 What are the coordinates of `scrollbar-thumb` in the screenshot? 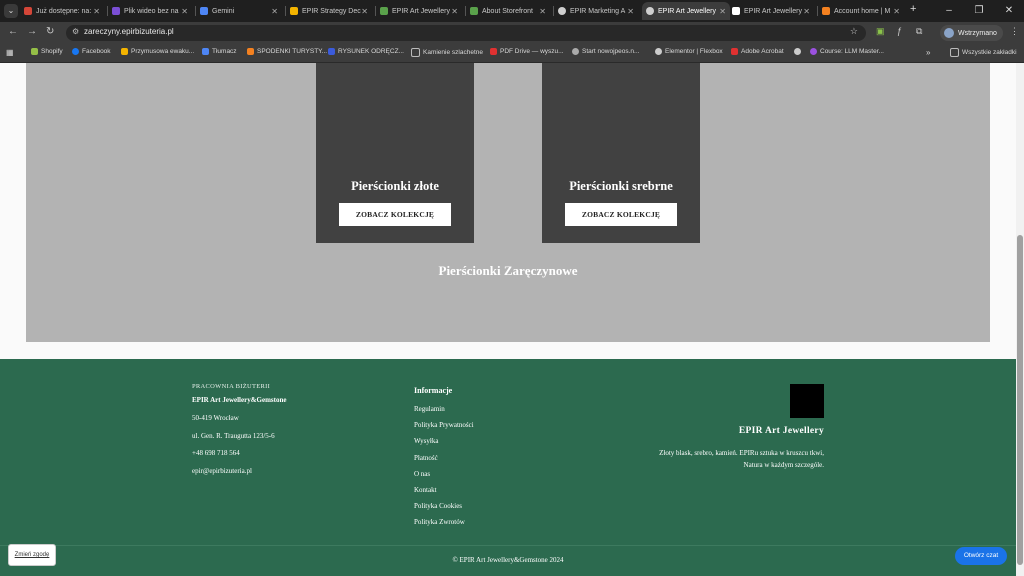 It's located at (1020, 400).